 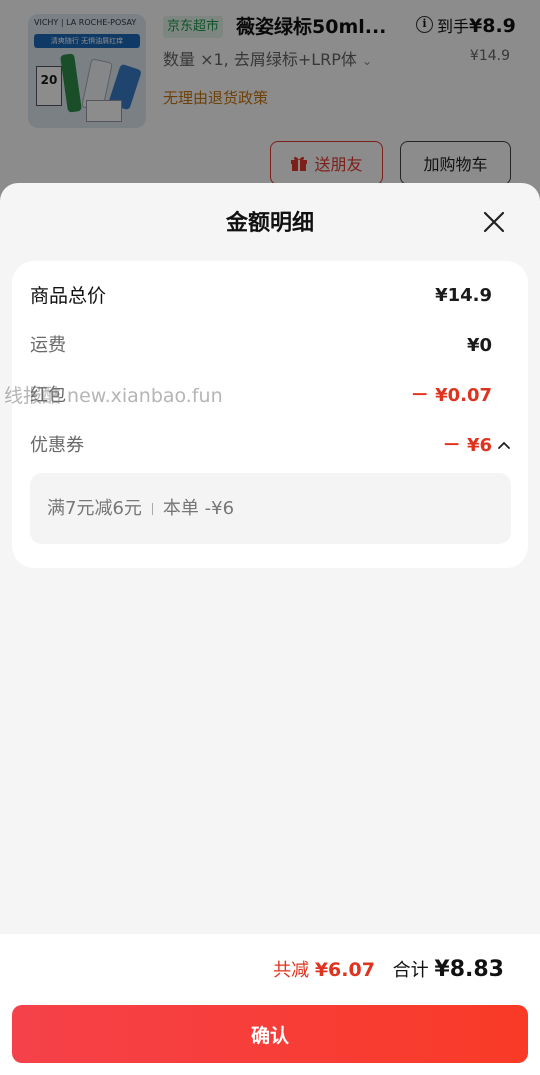 I want to click on total-sum-value: ¥8.83, so click(x=469, y=969).